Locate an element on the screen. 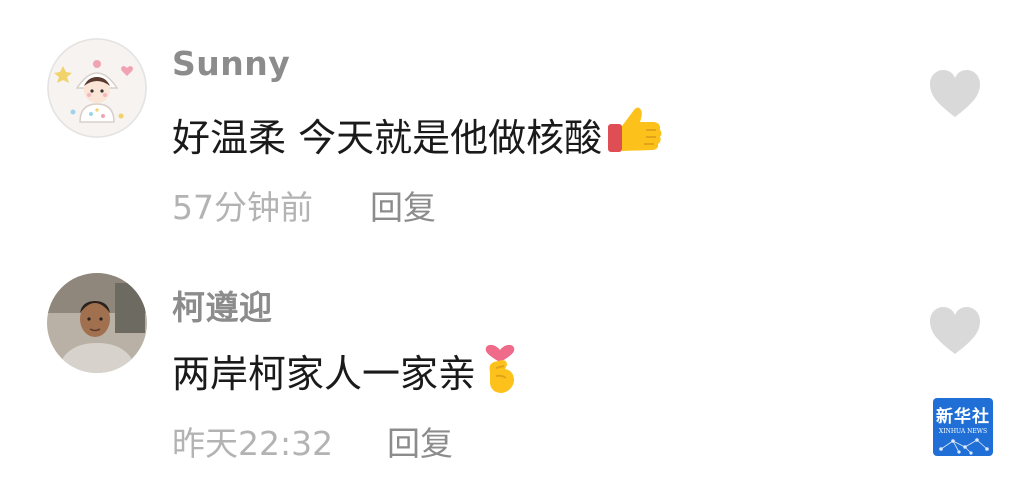  comment-text-content: 两岸柯家人一家亲 is located at coordinates (324, 374).